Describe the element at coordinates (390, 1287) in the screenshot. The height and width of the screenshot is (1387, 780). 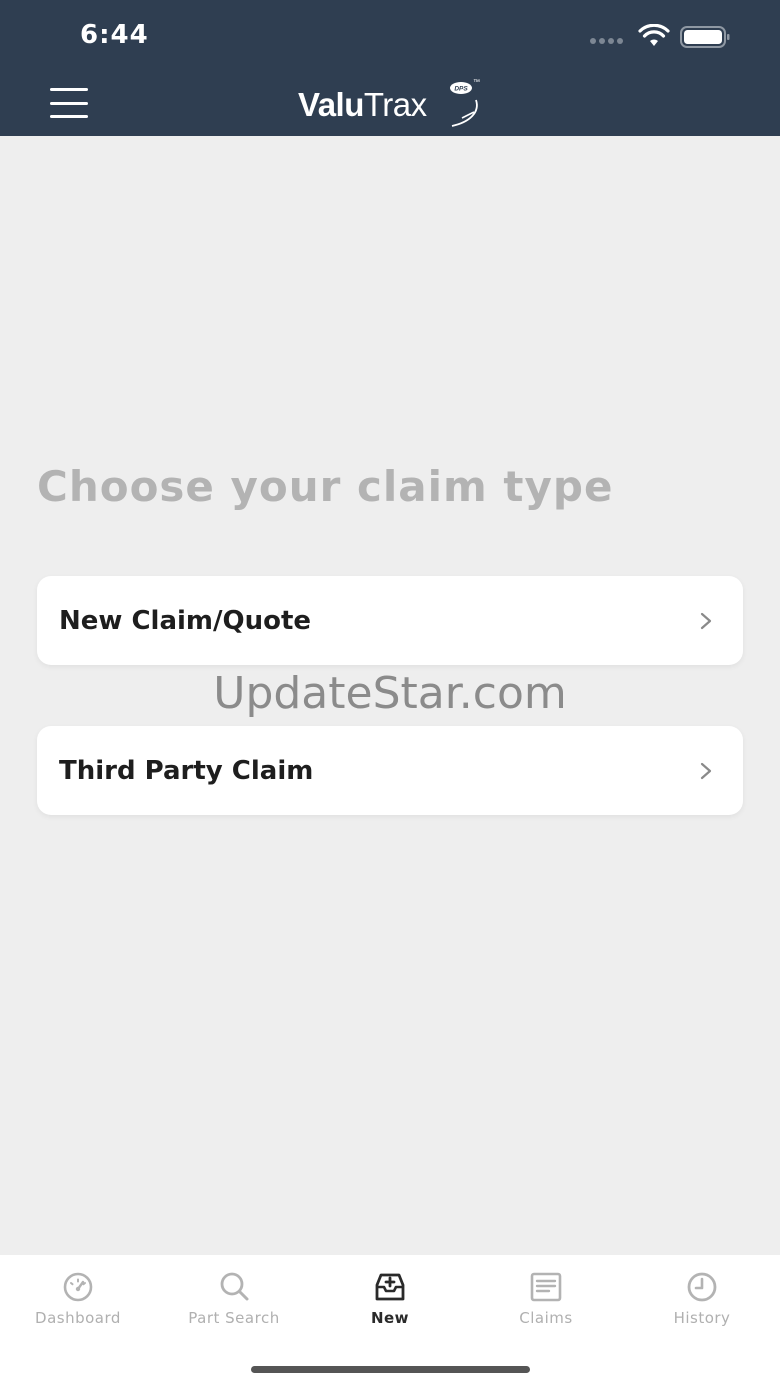
I see `inbox-plus-icon` at that location.